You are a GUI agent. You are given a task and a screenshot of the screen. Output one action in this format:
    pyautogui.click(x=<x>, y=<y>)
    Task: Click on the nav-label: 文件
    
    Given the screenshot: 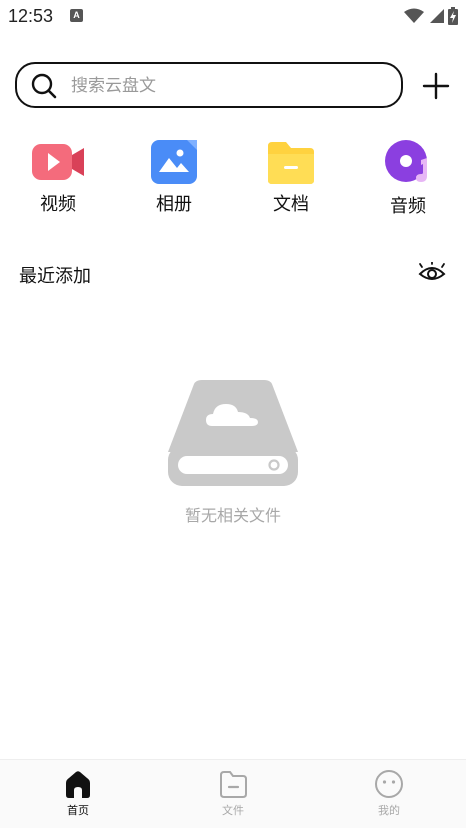 What is the action you would take?
    pyautogui.click(x=233, y=810)
    